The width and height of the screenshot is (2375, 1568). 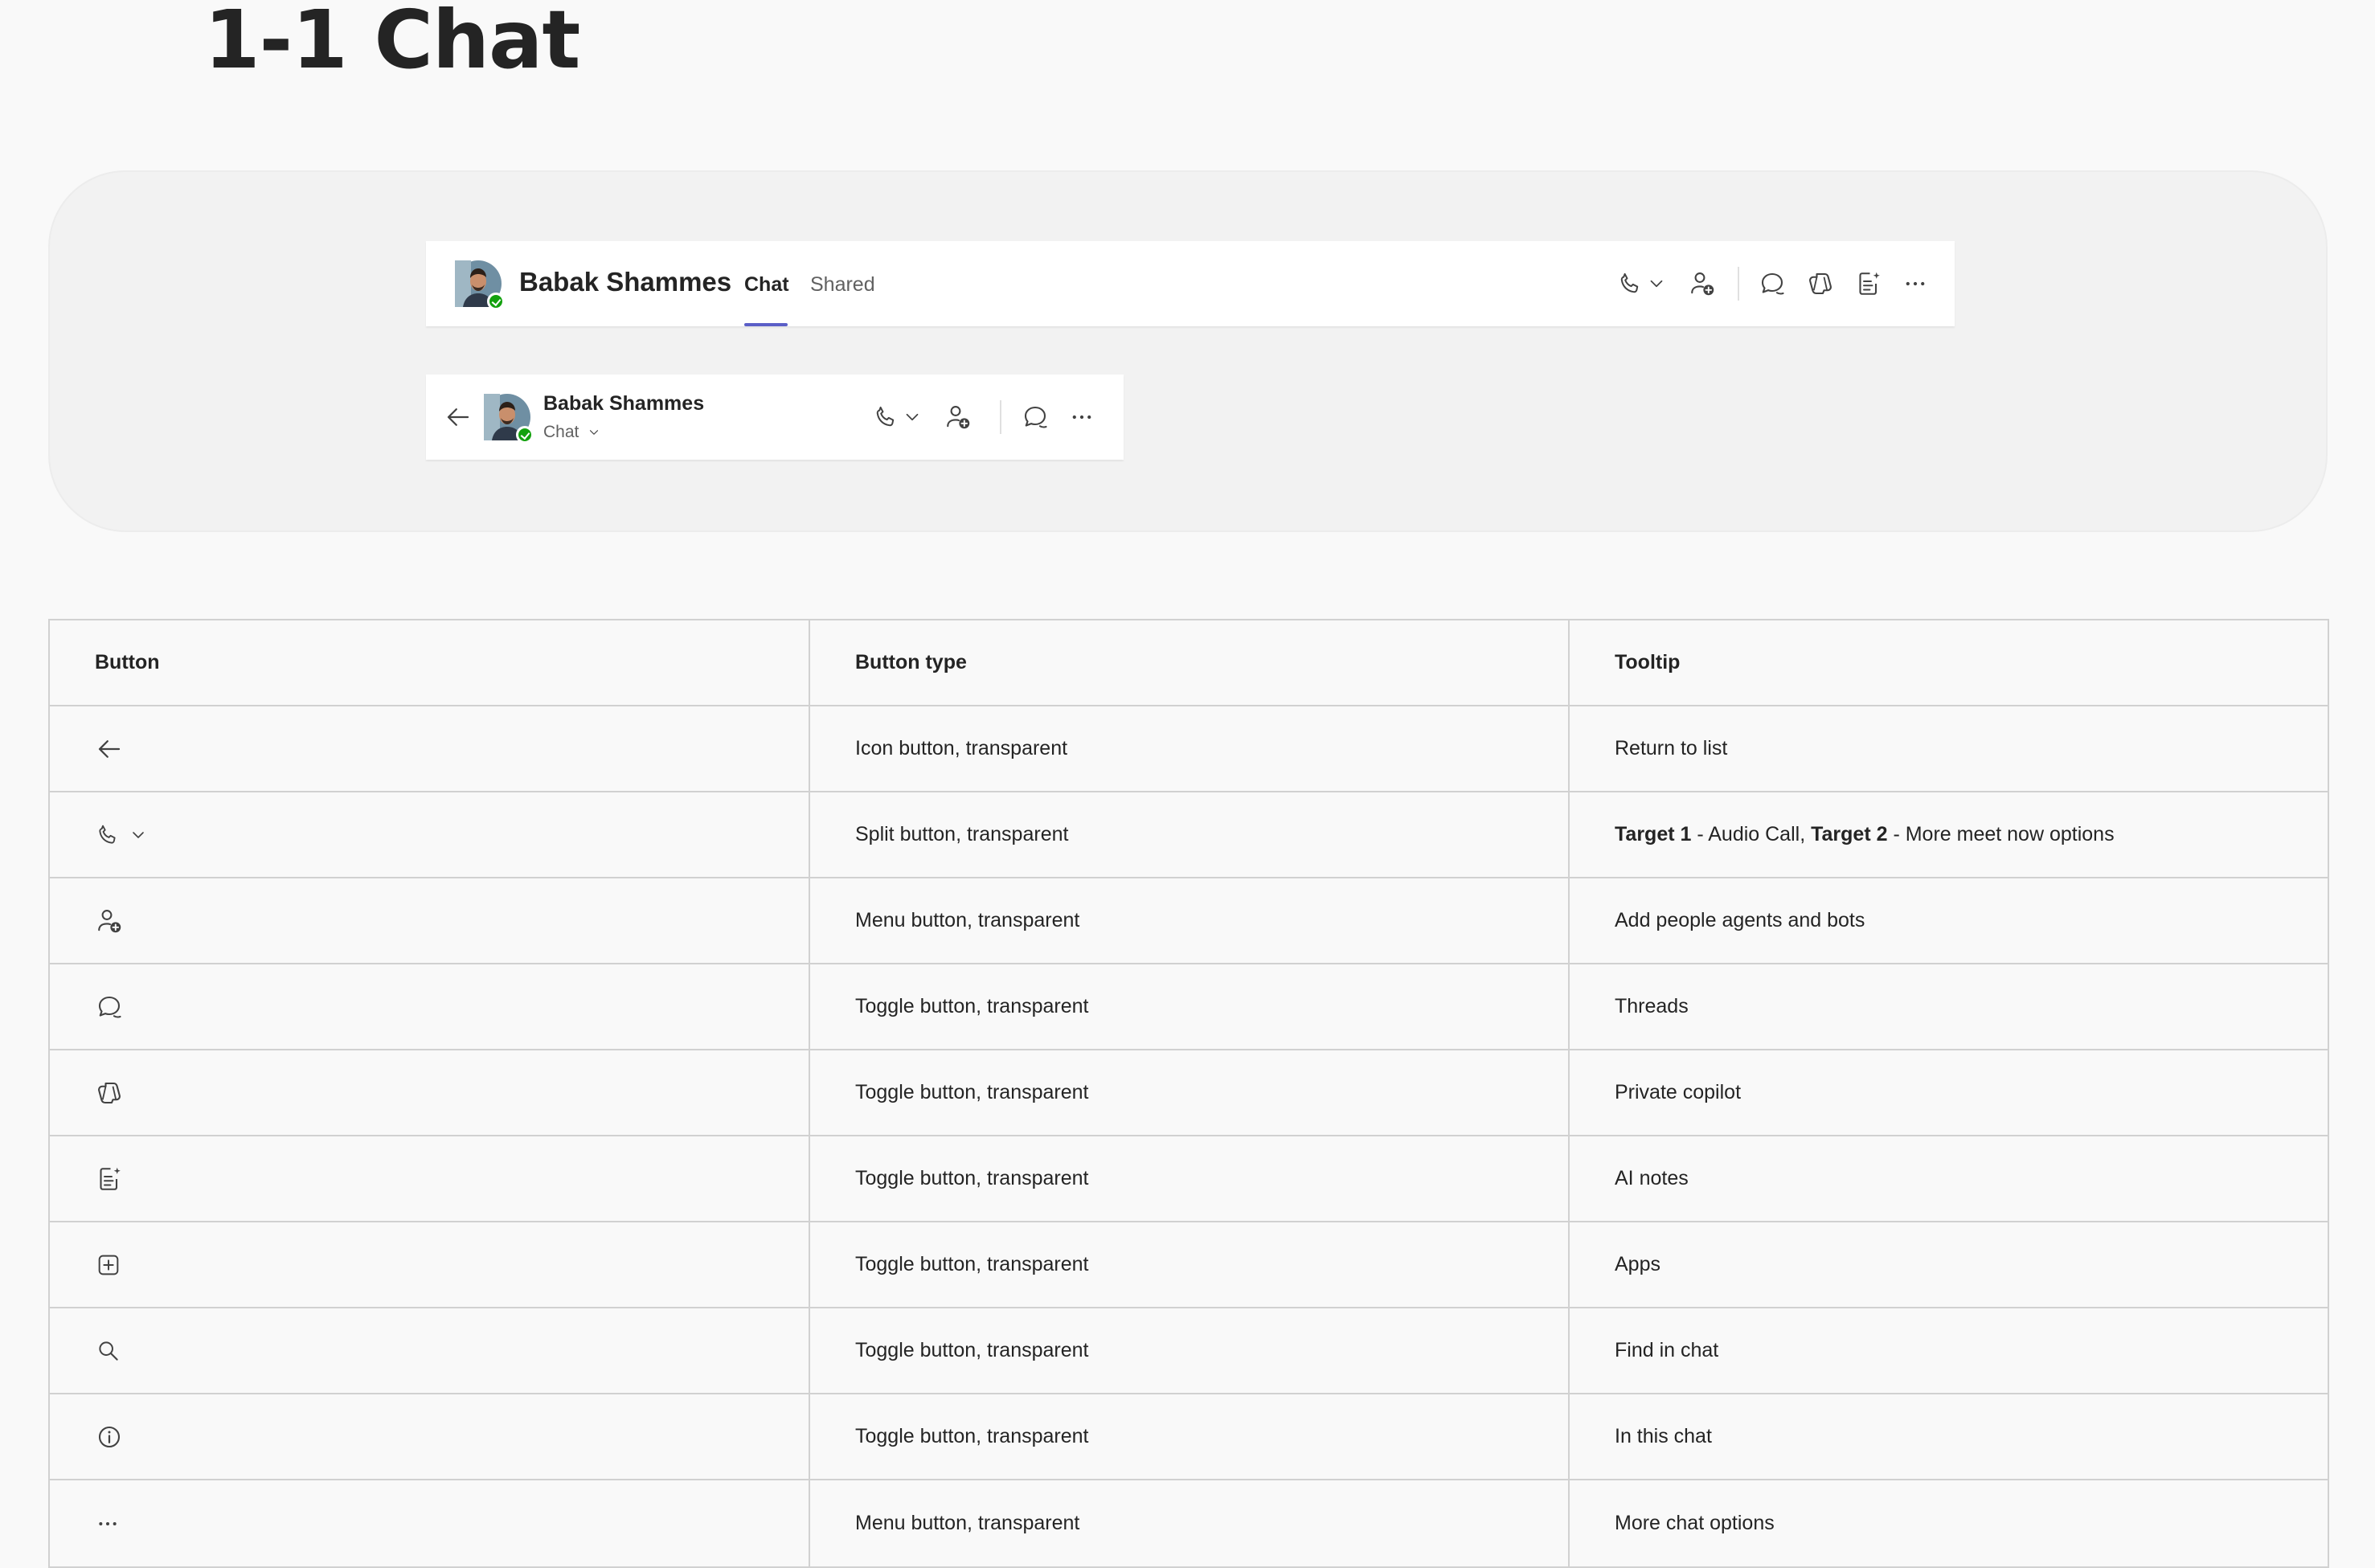 I want to click on table-row: Toggle button, transparent Find in chat, so click(x=1189, y=1351).